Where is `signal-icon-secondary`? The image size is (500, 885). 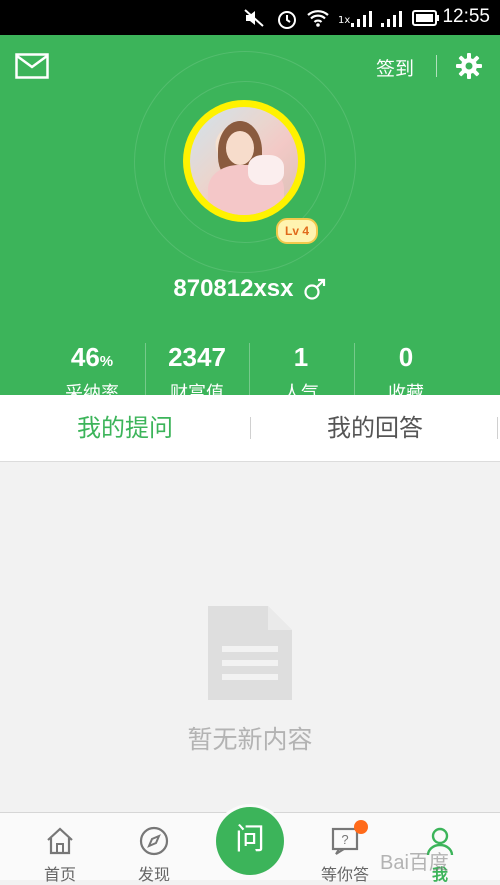 signal-icon-secondary is located at coordinates (361, 19).